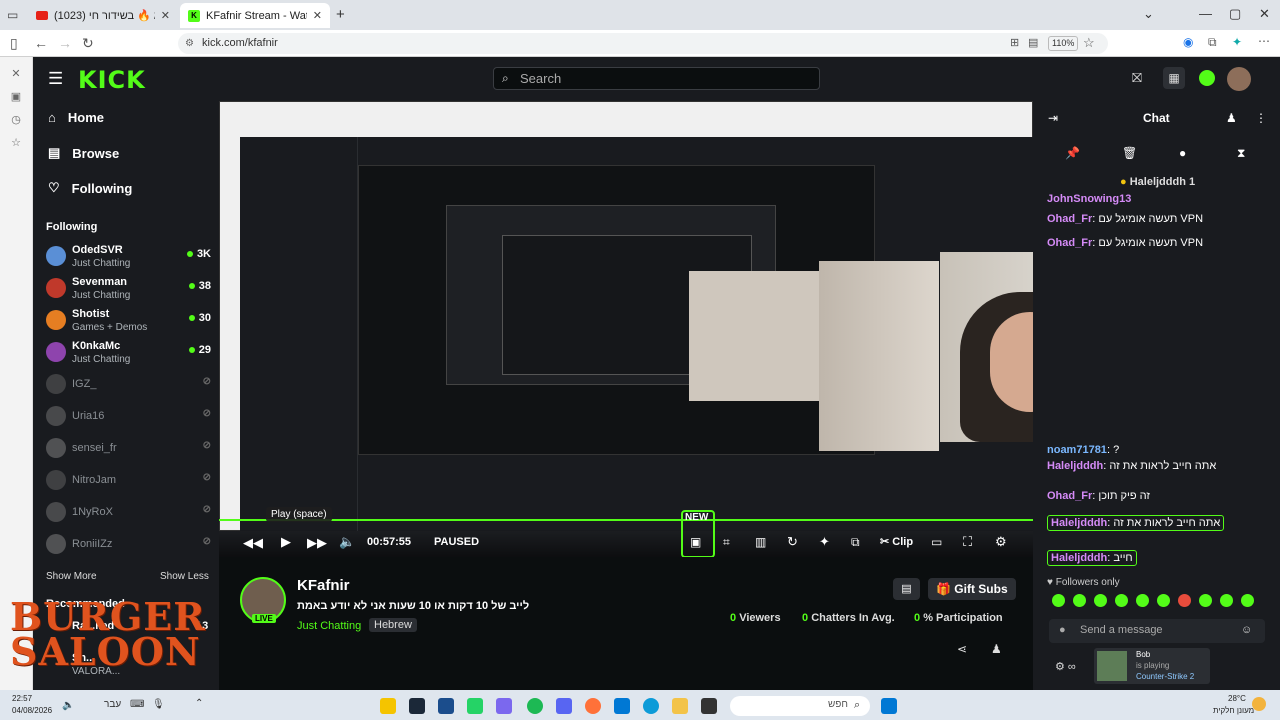 The width and height of the screenshot is (1280, 720). I want to click on follow-icon: ♟, so click(996, 649).